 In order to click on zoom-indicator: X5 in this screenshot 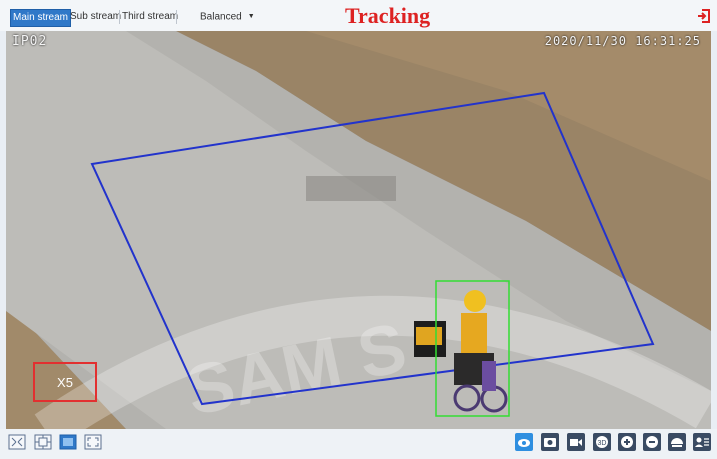, I will do `click(65, 382)`.